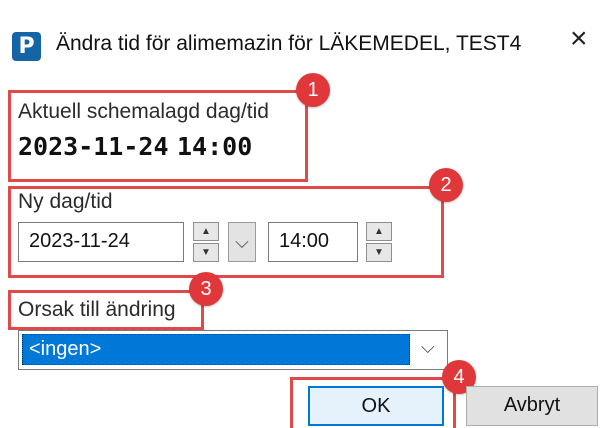 This screenshot has height=428, width=606. Describe the element at coordinates (215, 146) in the screenshot. I see `current-time: 14:00` at that location.